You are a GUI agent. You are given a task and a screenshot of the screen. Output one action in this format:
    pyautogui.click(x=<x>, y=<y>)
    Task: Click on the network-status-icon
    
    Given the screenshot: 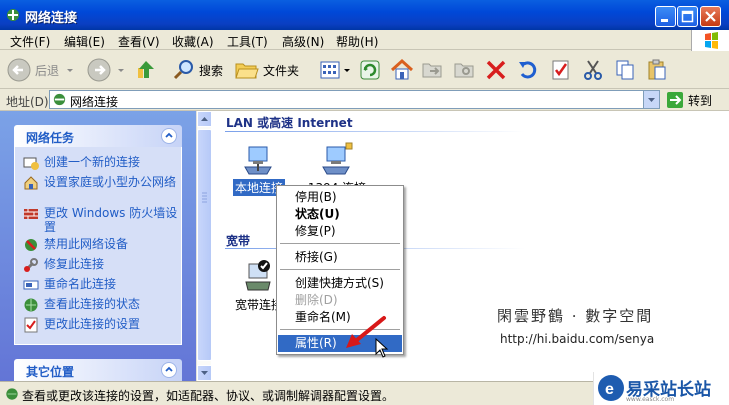 What is the action you would take?
    pyautogui.click(x=12, y=394)
    